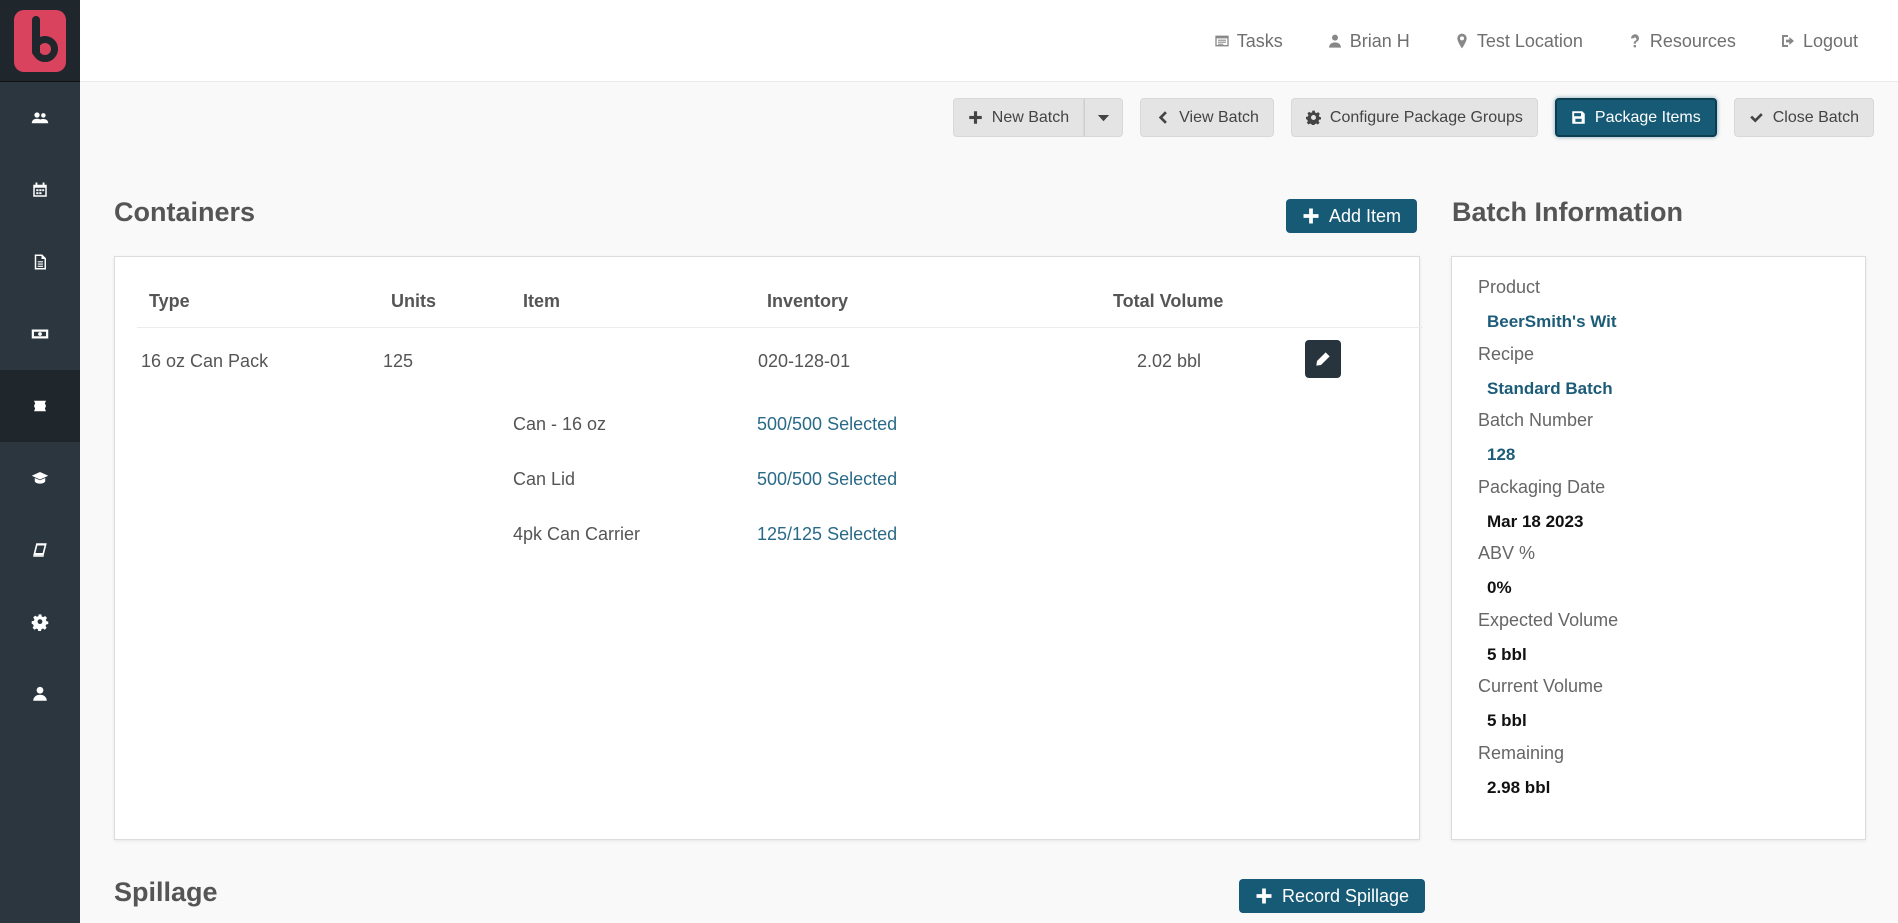 This screenshot has width=1898, height=923. I want to click on map-marker-icon, so click(1462, 41).